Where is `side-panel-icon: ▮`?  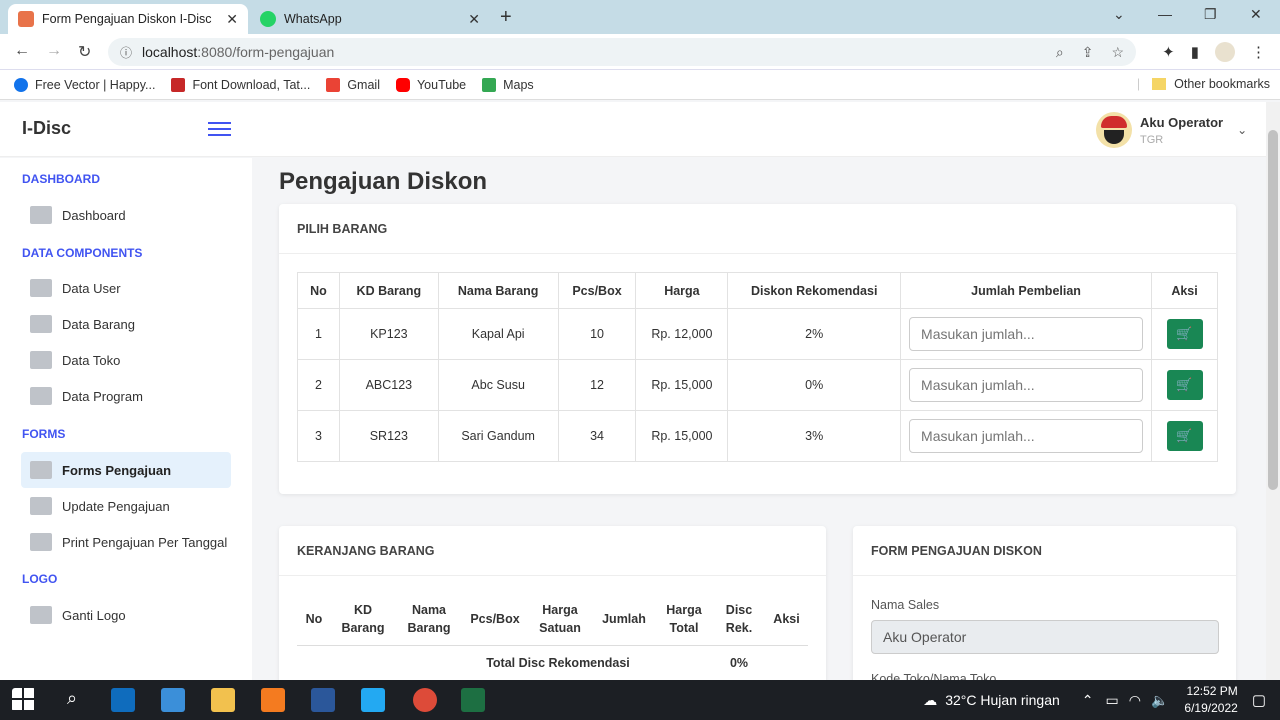 side-panel-icon: ▮ is located at coordinates (1195, 52).